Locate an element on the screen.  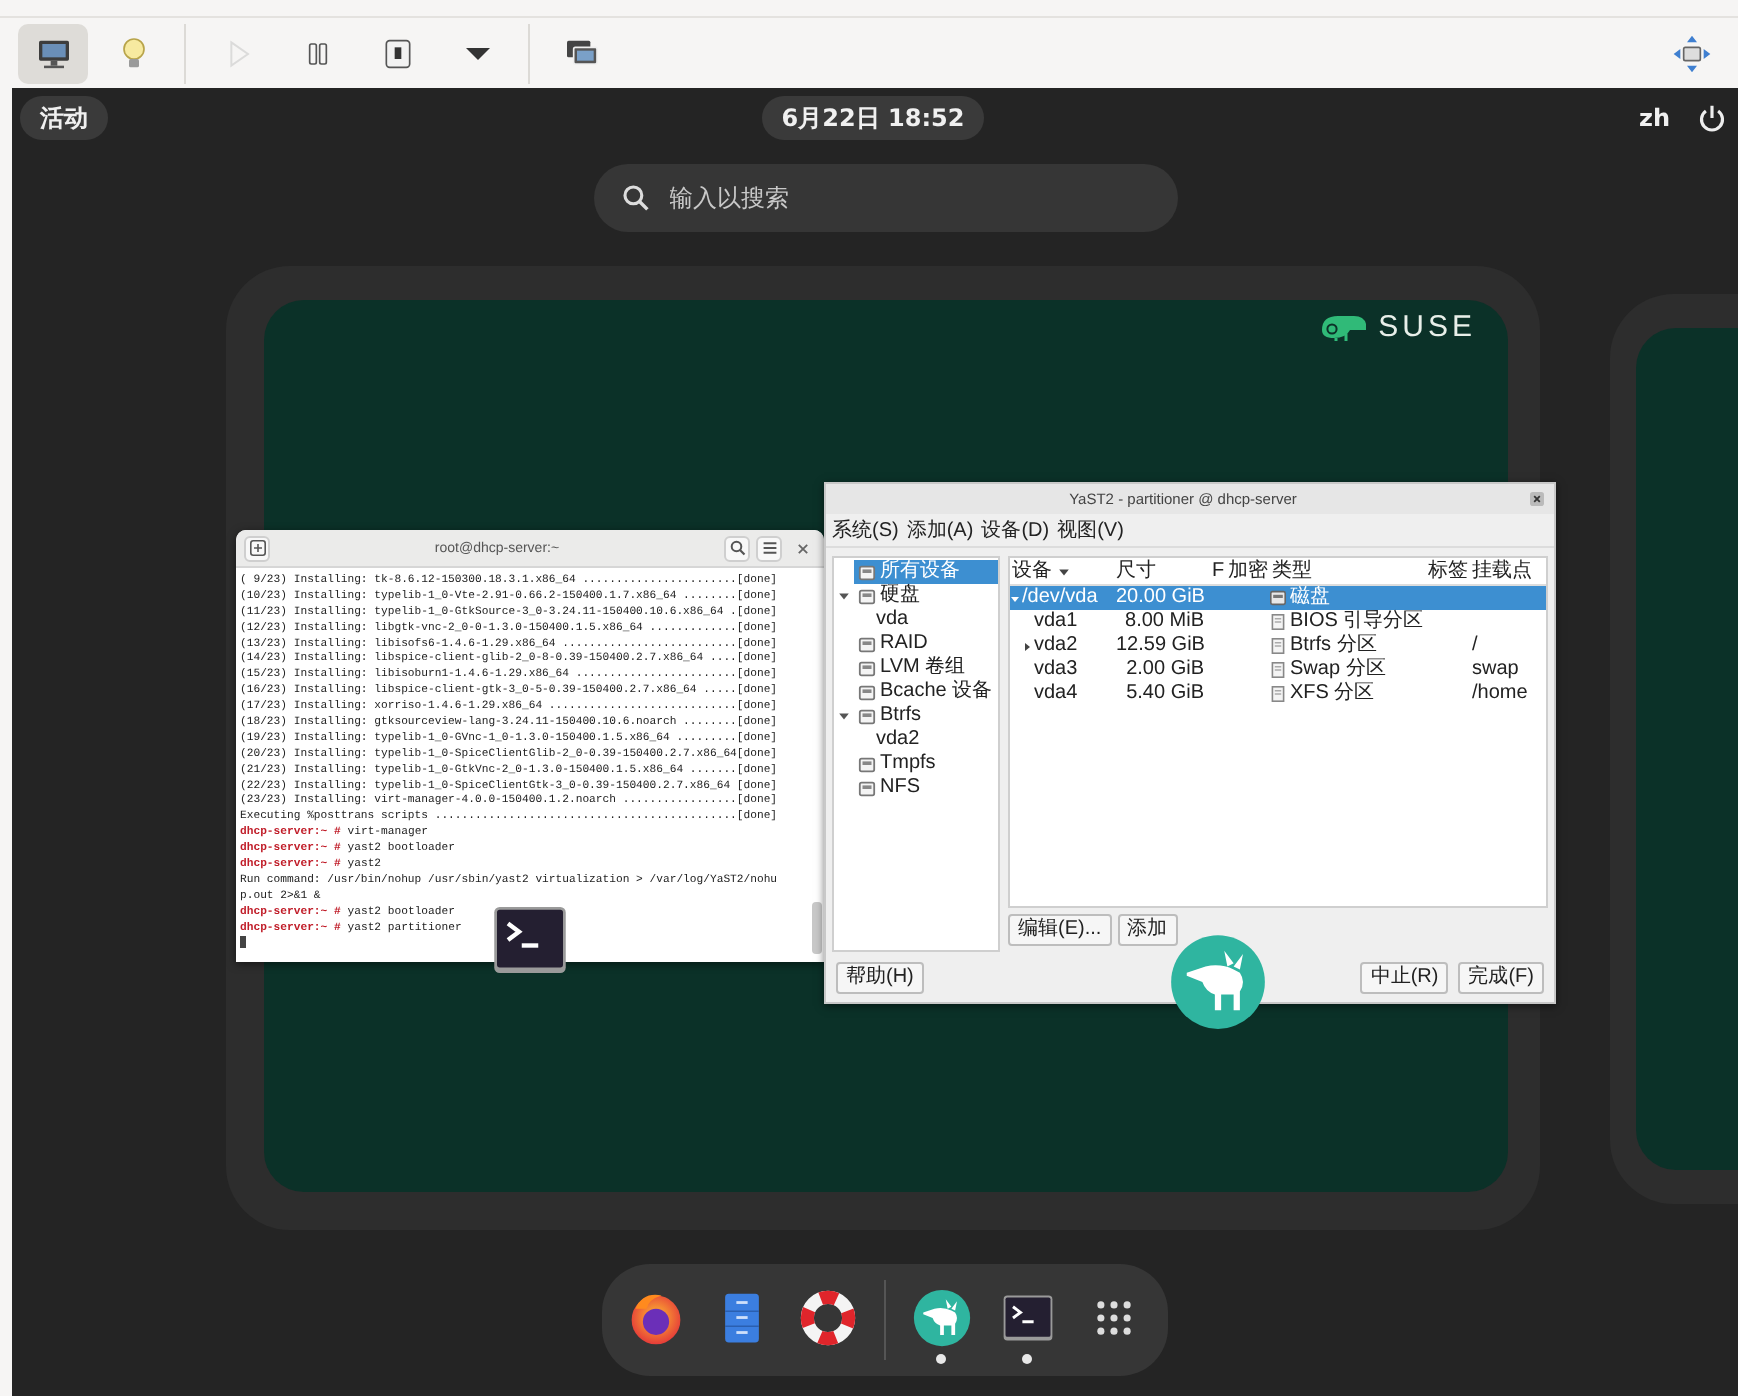
table-cell-text: / is located at coordinates (1475, 646).